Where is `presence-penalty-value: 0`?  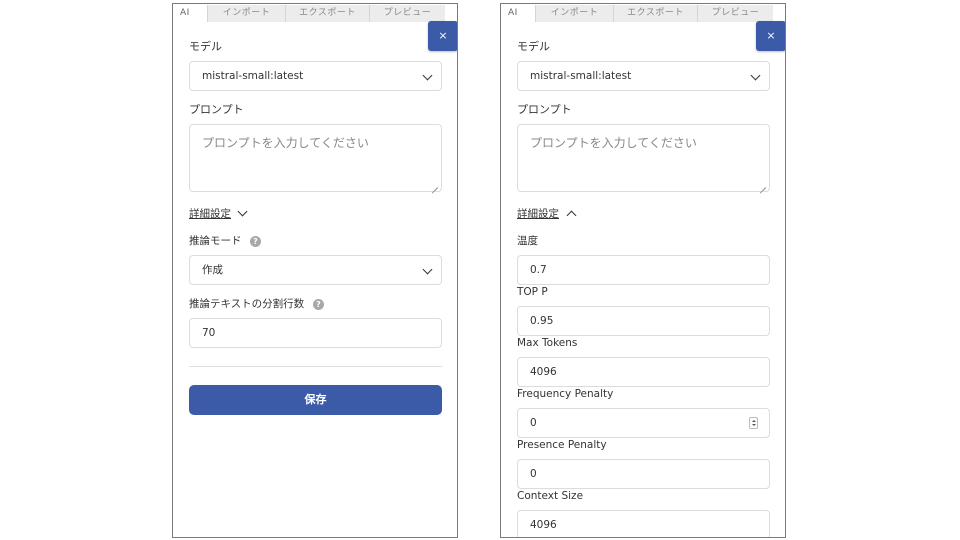 presence-penalty-value: 0 is located at coordinates (533, 474).